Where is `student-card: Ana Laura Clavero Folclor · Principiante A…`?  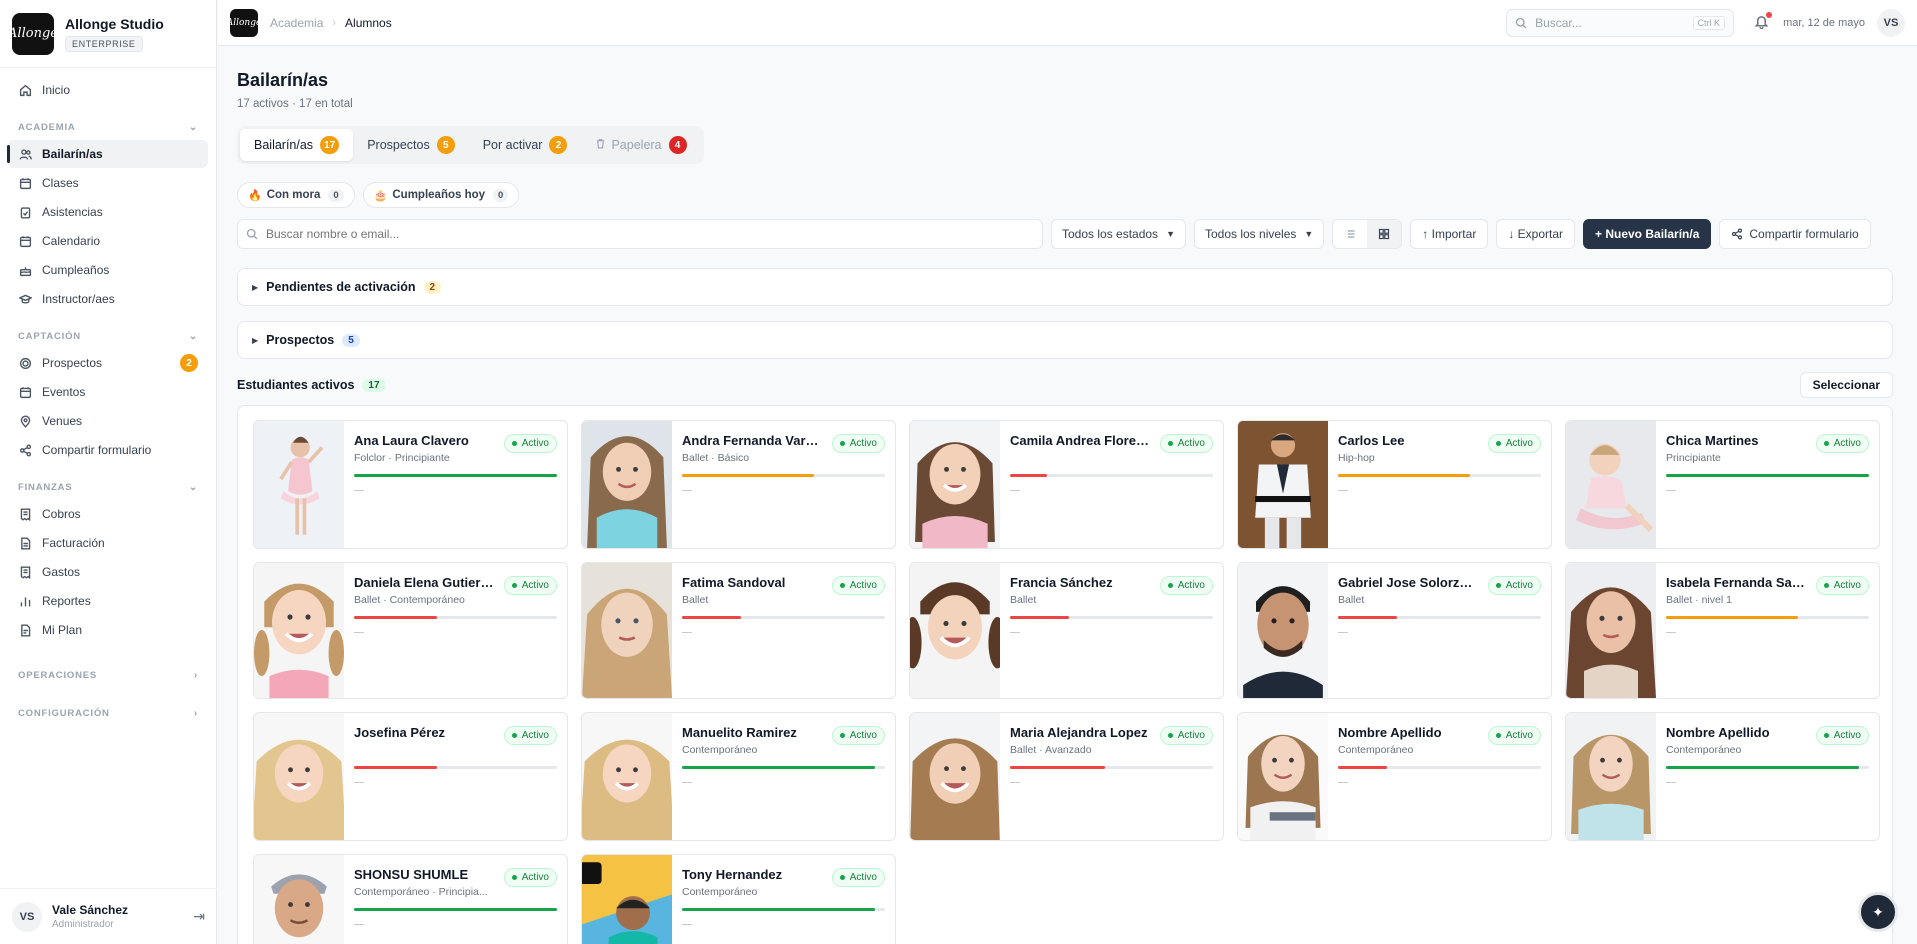 student-card: Ana Laura Clavero Folclor · Principiante A… is located at coordinates (410, 484).